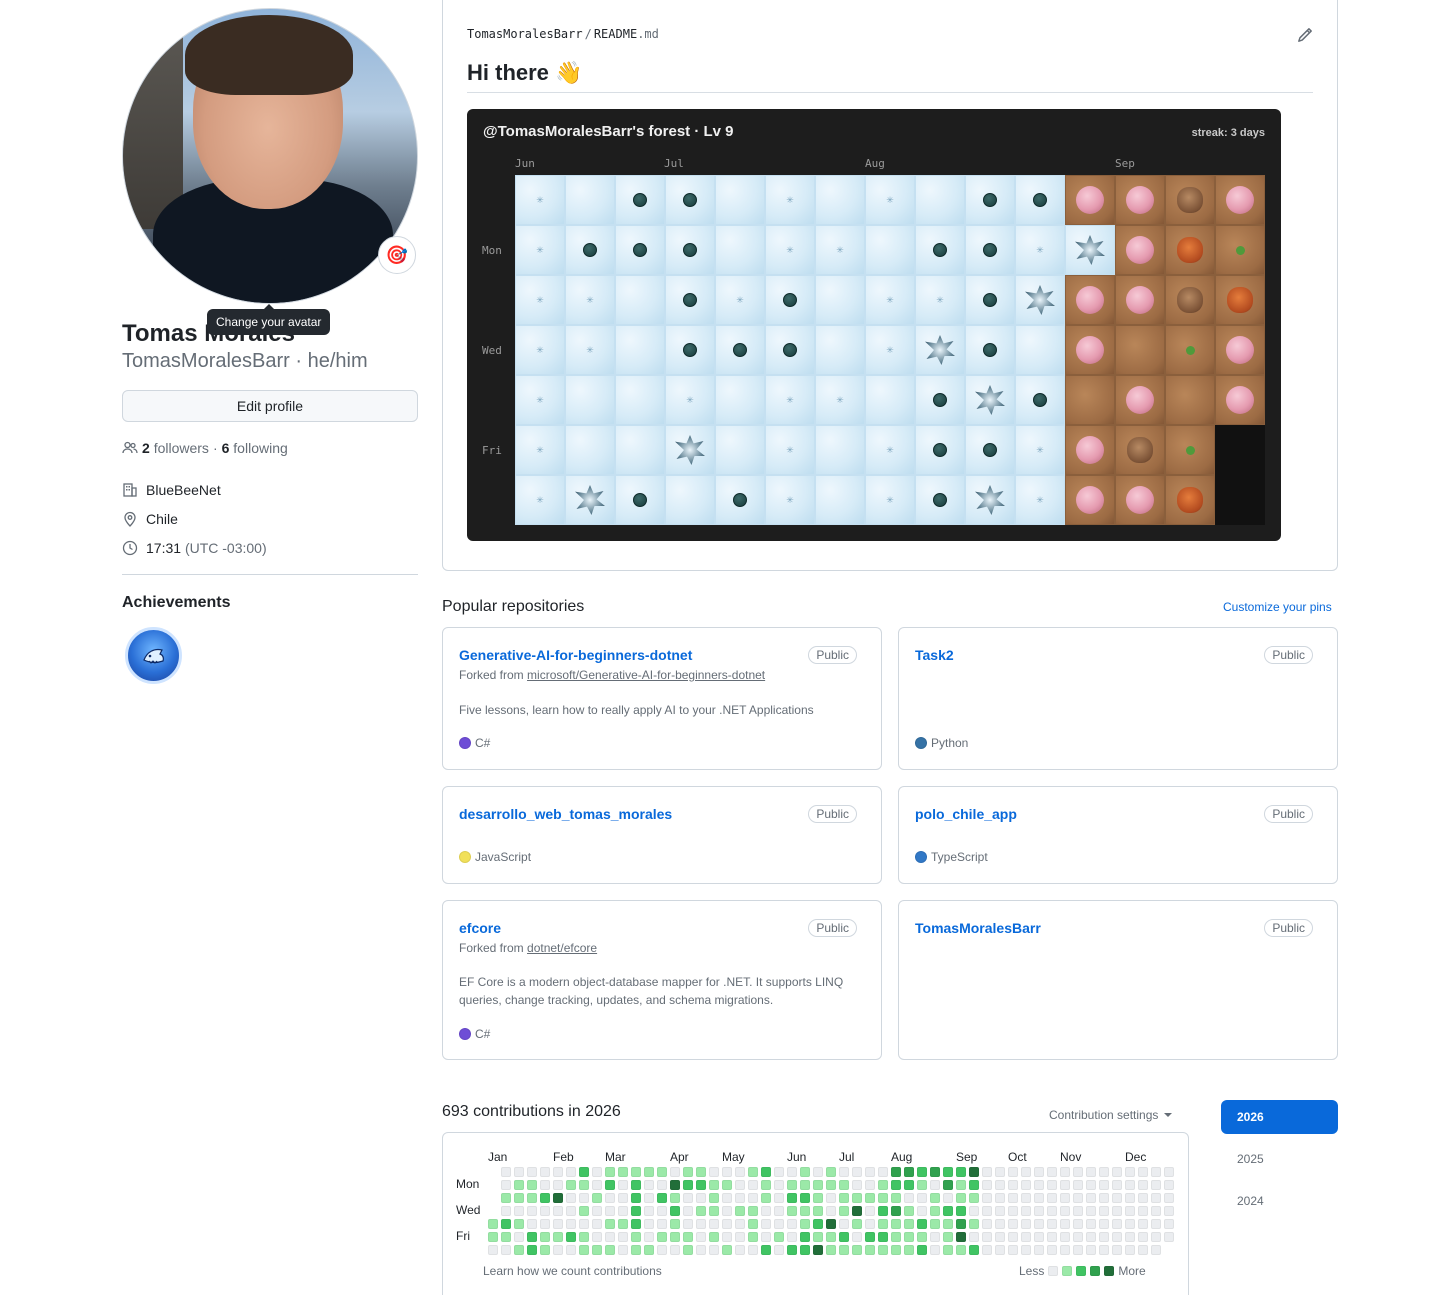 Image resolution: width=1446 pixels, height=1295 pixels. What do you see at coordinates (480, 928) in the screenshot?
I see `repo-name-link: efcore` at bounding box center [480, 928].